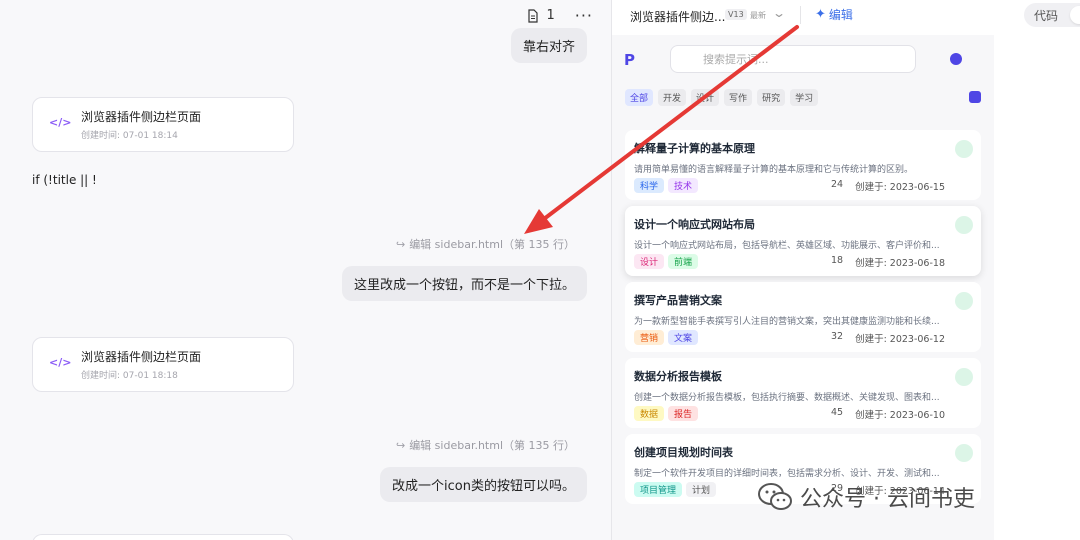 The width and height of the screenshot is (1080, 540). What do you see at coordinates (775, 496) in the screenshot?
I see `wechat-icon` at bounding box center [775, 496].